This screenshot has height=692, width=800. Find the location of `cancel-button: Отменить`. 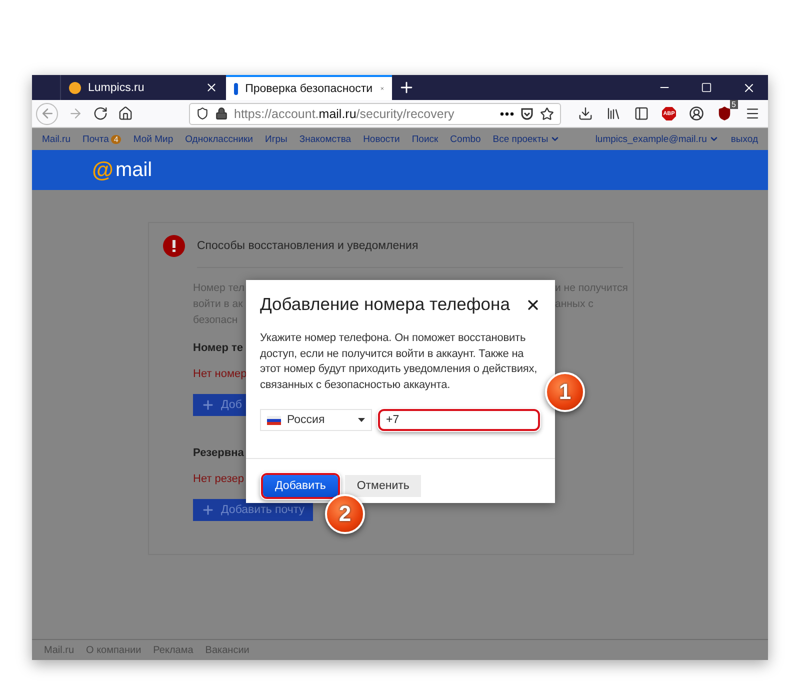

cancel-button: Отменить is located at coordinates (383, 486).